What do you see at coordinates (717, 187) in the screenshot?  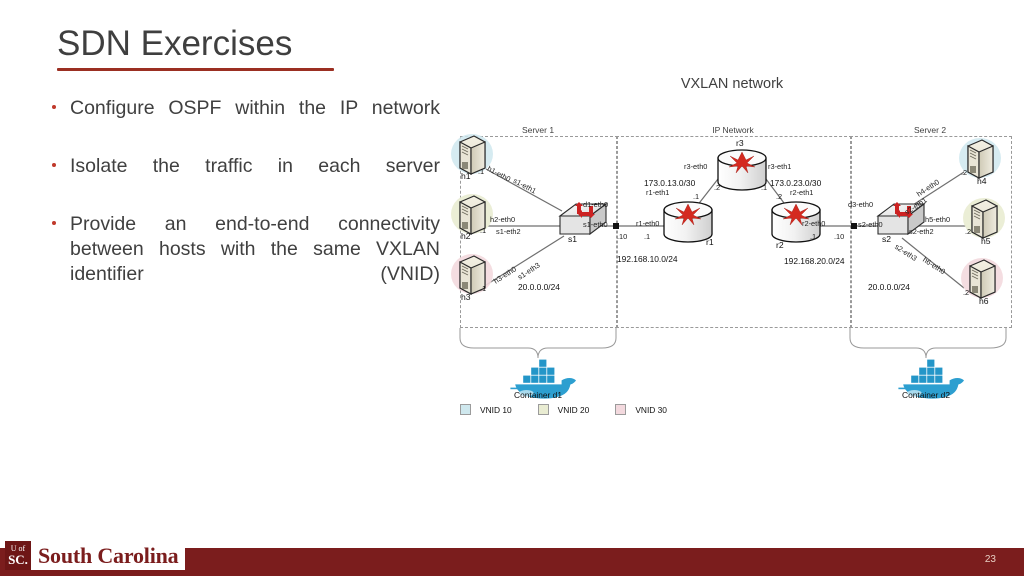 I see `ip-r3-eth0: .2` at bounding box center [717, 187].